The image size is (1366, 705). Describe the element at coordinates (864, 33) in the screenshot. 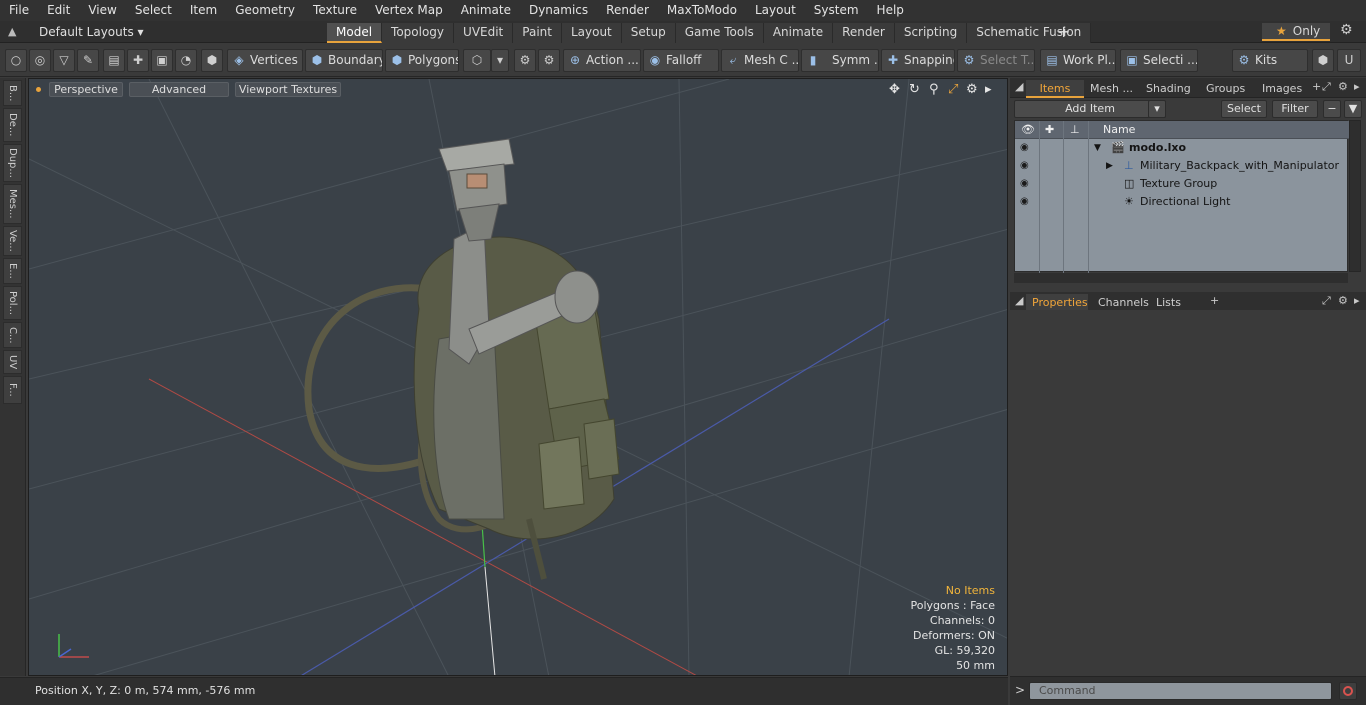

I see `tab-render: Render` at that location.